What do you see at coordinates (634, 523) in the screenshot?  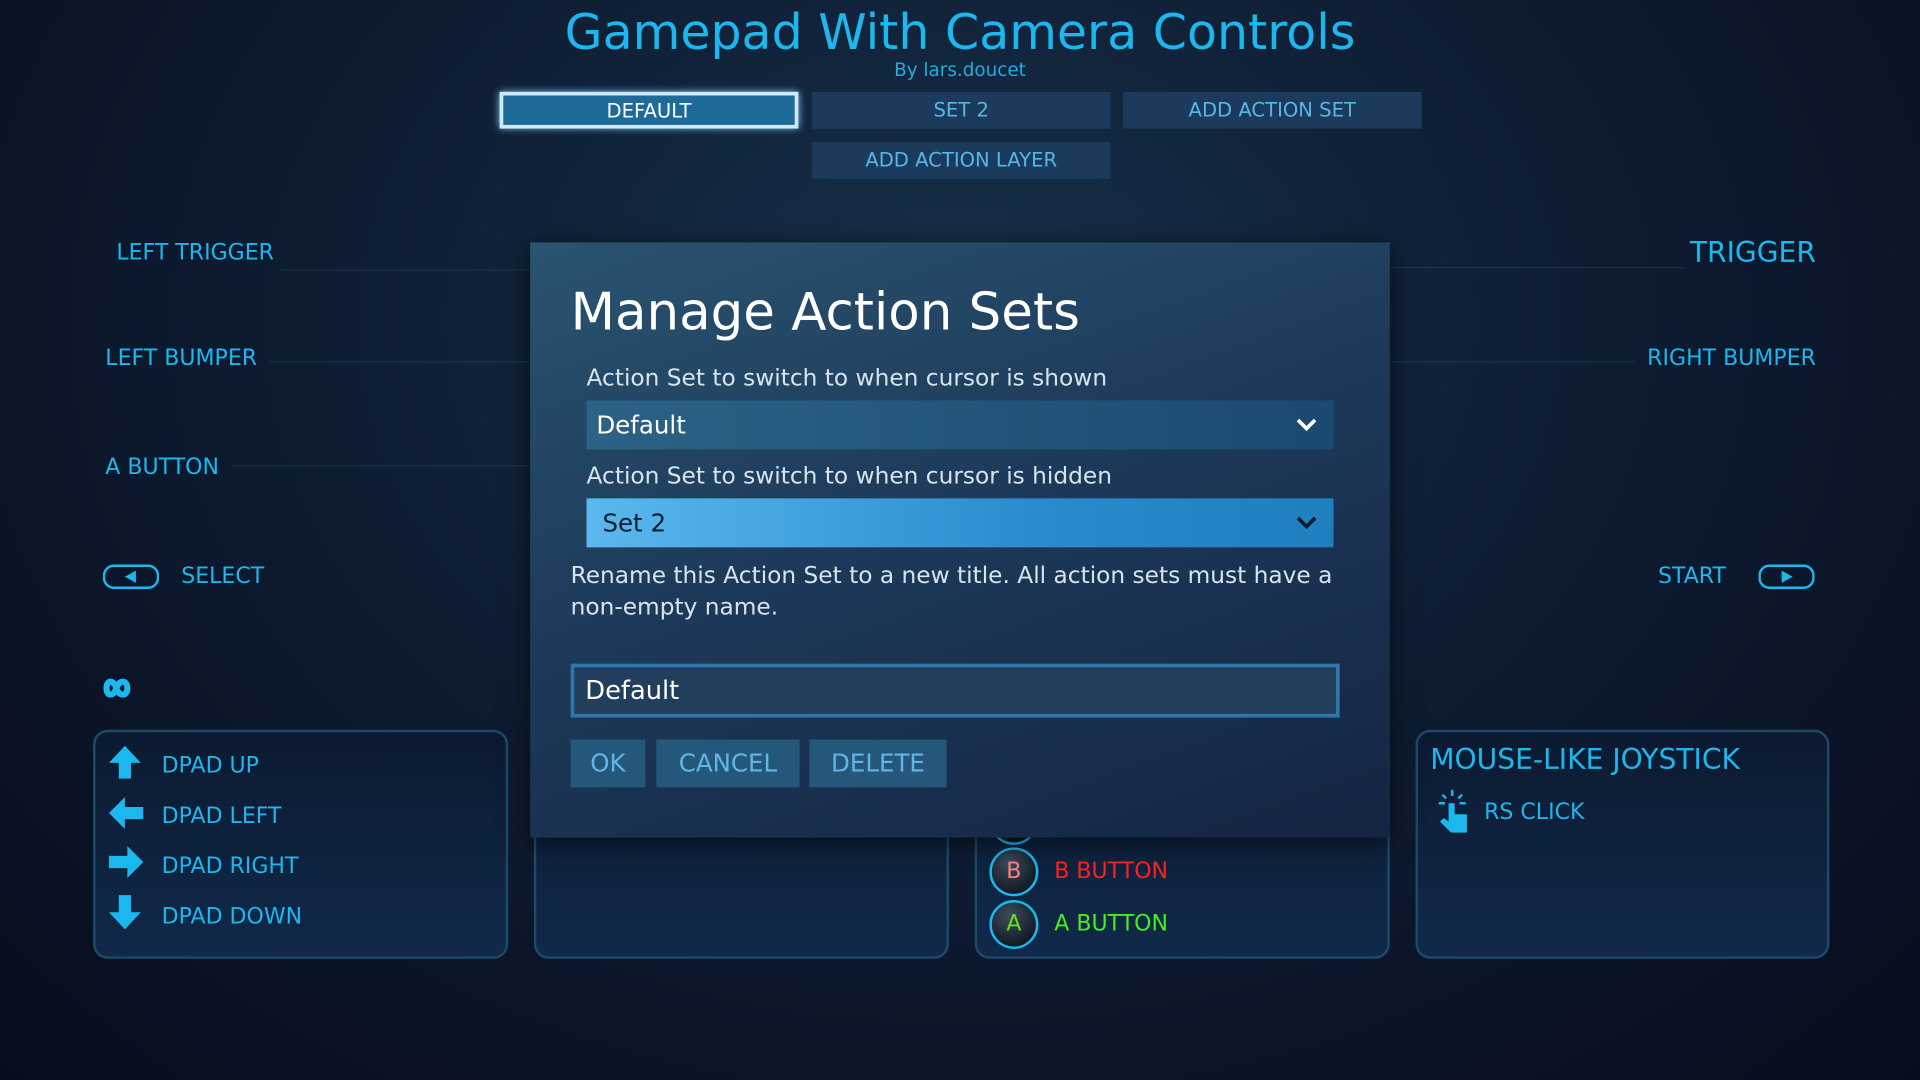 I see `cursor-hidden-value: Set 2` at bounding box center [634, 523].